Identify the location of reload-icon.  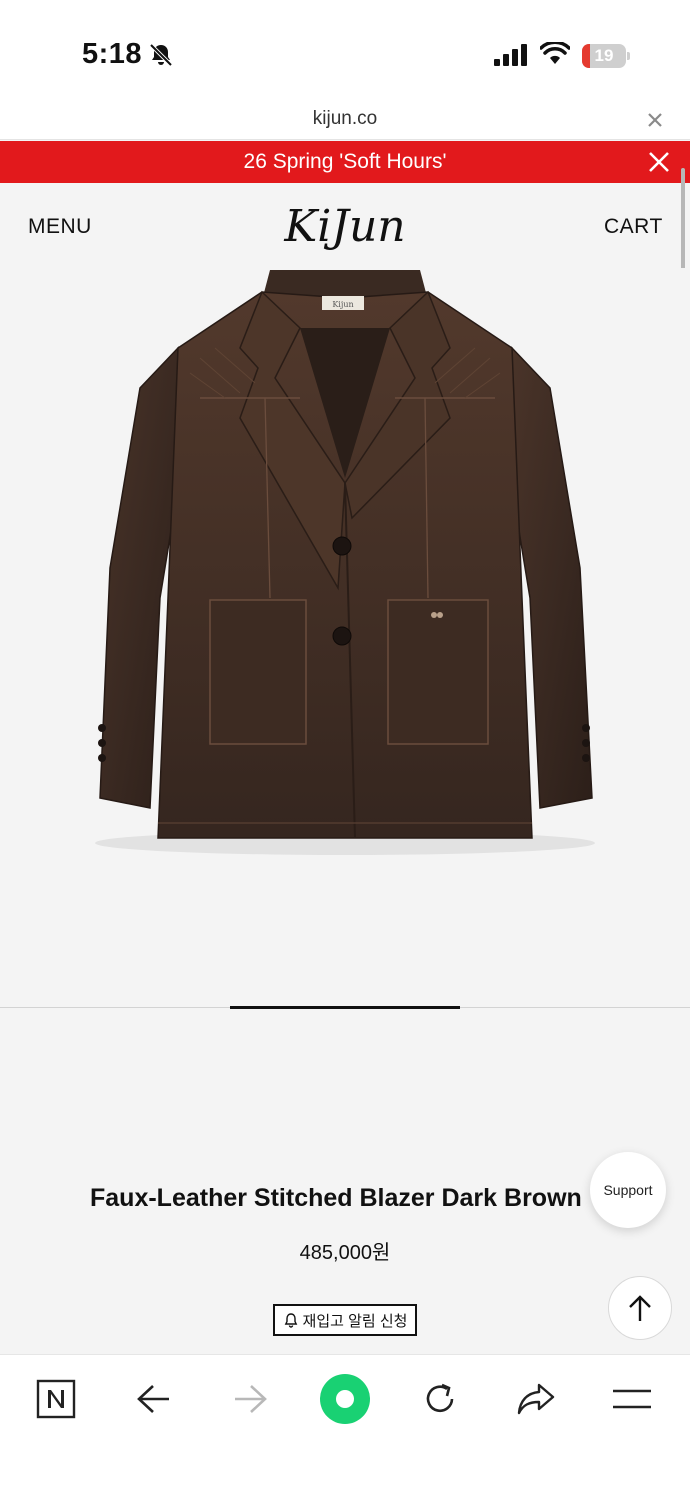
(440, 1398).